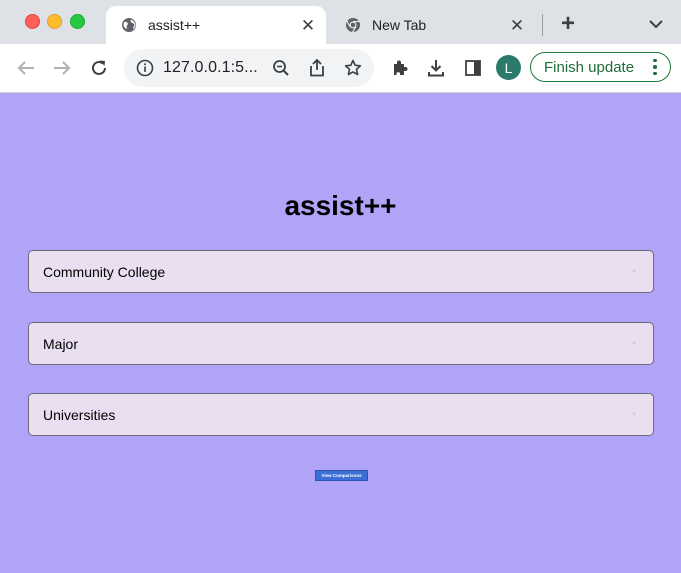 This screenshot has height=573, width=681. What do you see at coordinates (54, 21) in the screenshot?
I see `minimize-window-button` at bounding box center [54, 21].